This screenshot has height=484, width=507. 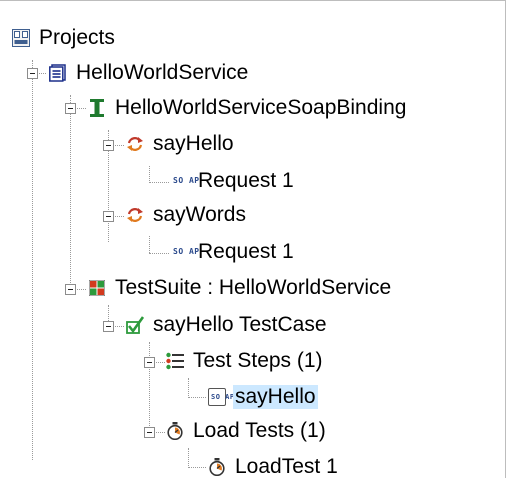 I want to click on tree-node-operation: sayWords, so click(x=187, y=215).